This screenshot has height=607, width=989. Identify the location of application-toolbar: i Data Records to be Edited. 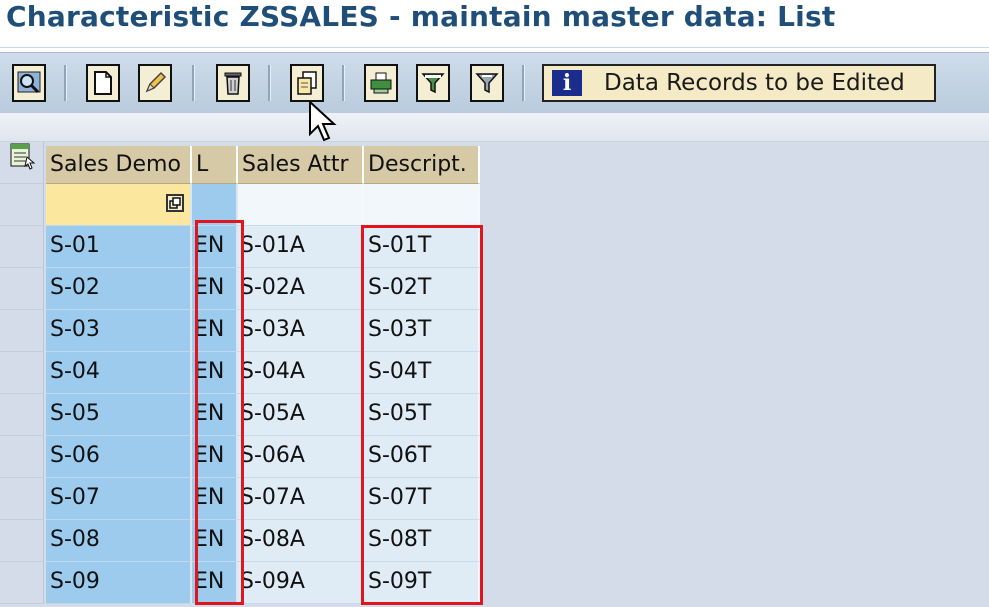
(494, 83).